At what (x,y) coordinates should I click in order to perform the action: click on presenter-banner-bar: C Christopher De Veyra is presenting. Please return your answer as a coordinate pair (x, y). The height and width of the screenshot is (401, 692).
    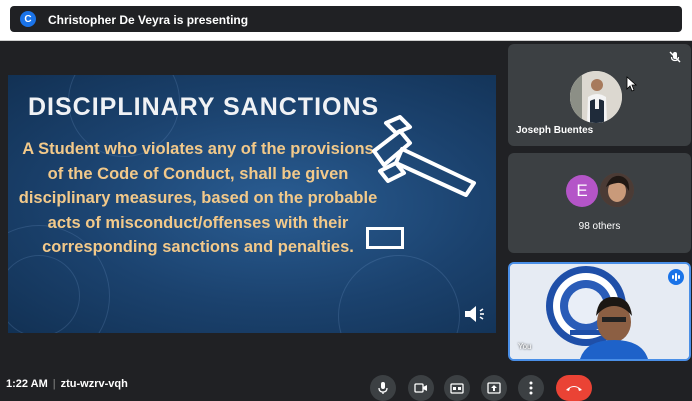
    Looking at the image, I should click on (346, 19).